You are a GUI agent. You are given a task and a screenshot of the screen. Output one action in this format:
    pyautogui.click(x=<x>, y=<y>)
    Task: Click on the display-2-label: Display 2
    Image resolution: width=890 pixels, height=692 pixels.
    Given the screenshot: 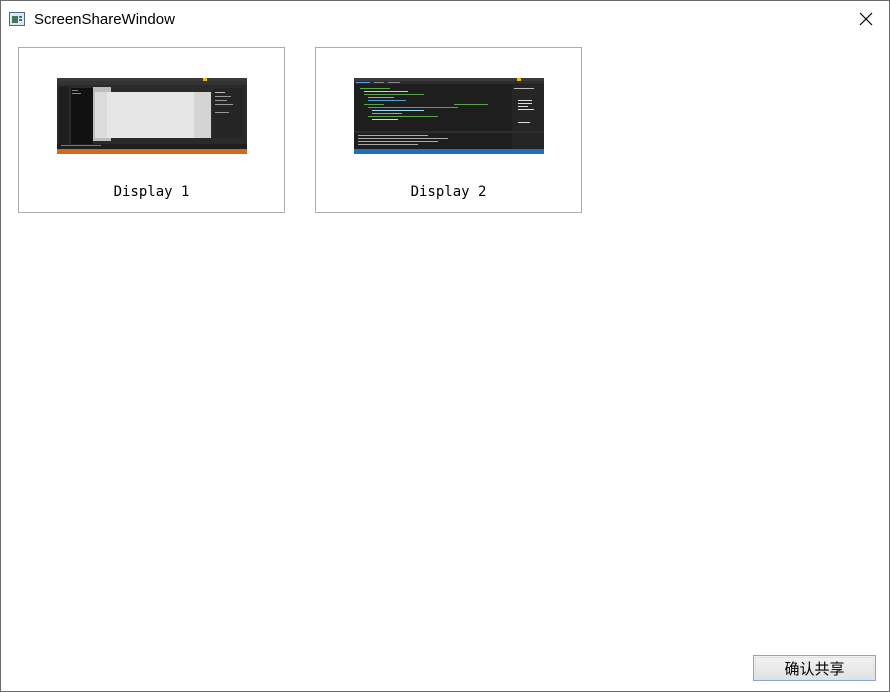 What is the action you would take?
    pyautogui.click(x=448, y=192)
    